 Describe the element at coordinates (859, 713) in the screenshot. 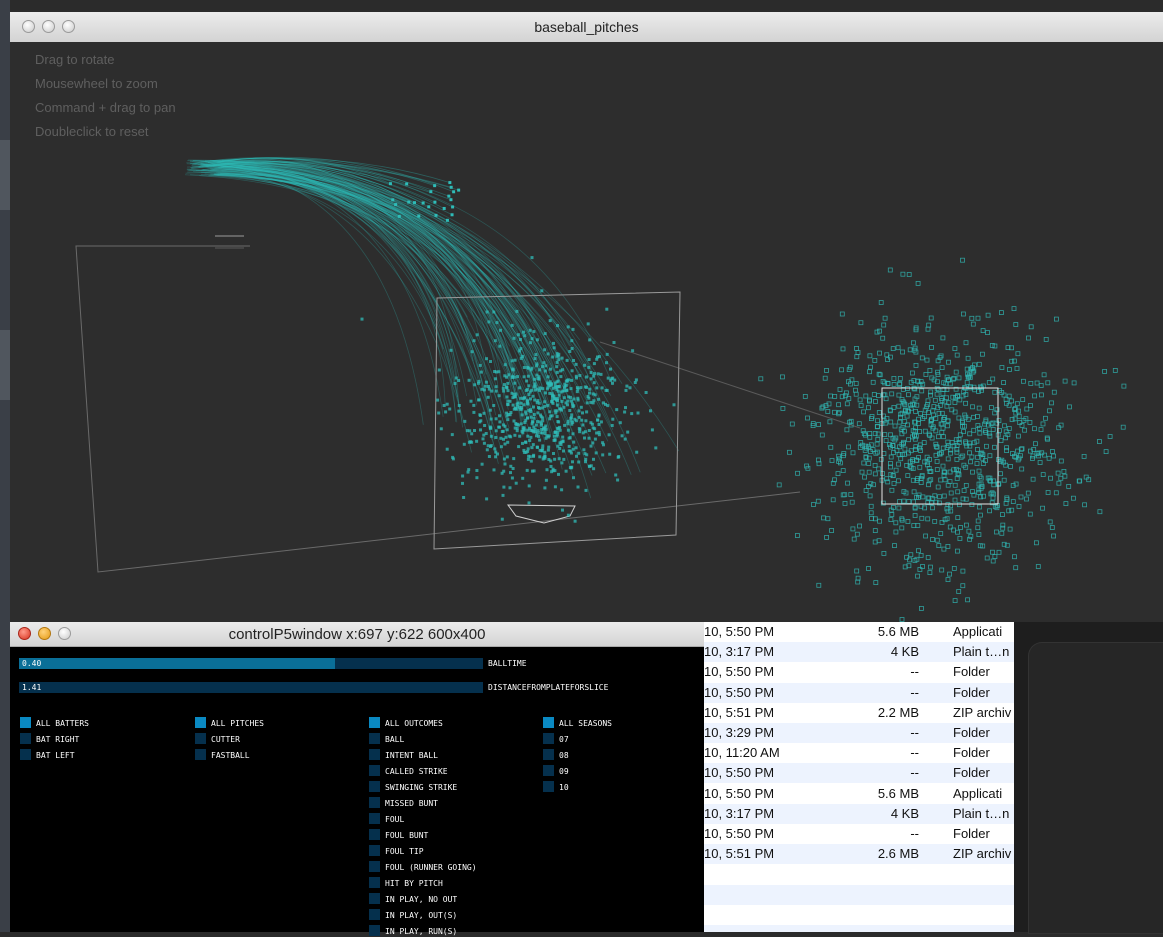

I see `finder-row: 10, 5:51 PM 2.2 MB ZIP archiv` at that location.